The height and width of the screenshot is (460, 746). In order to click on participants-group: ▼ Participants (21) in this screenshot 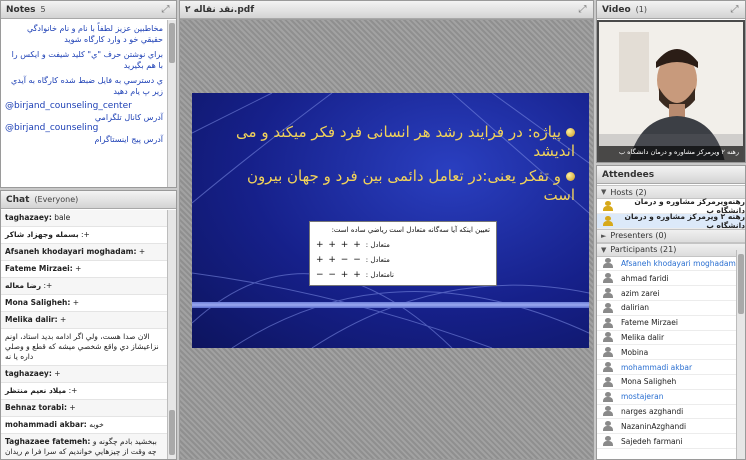, I will do `click(671, 249)`.